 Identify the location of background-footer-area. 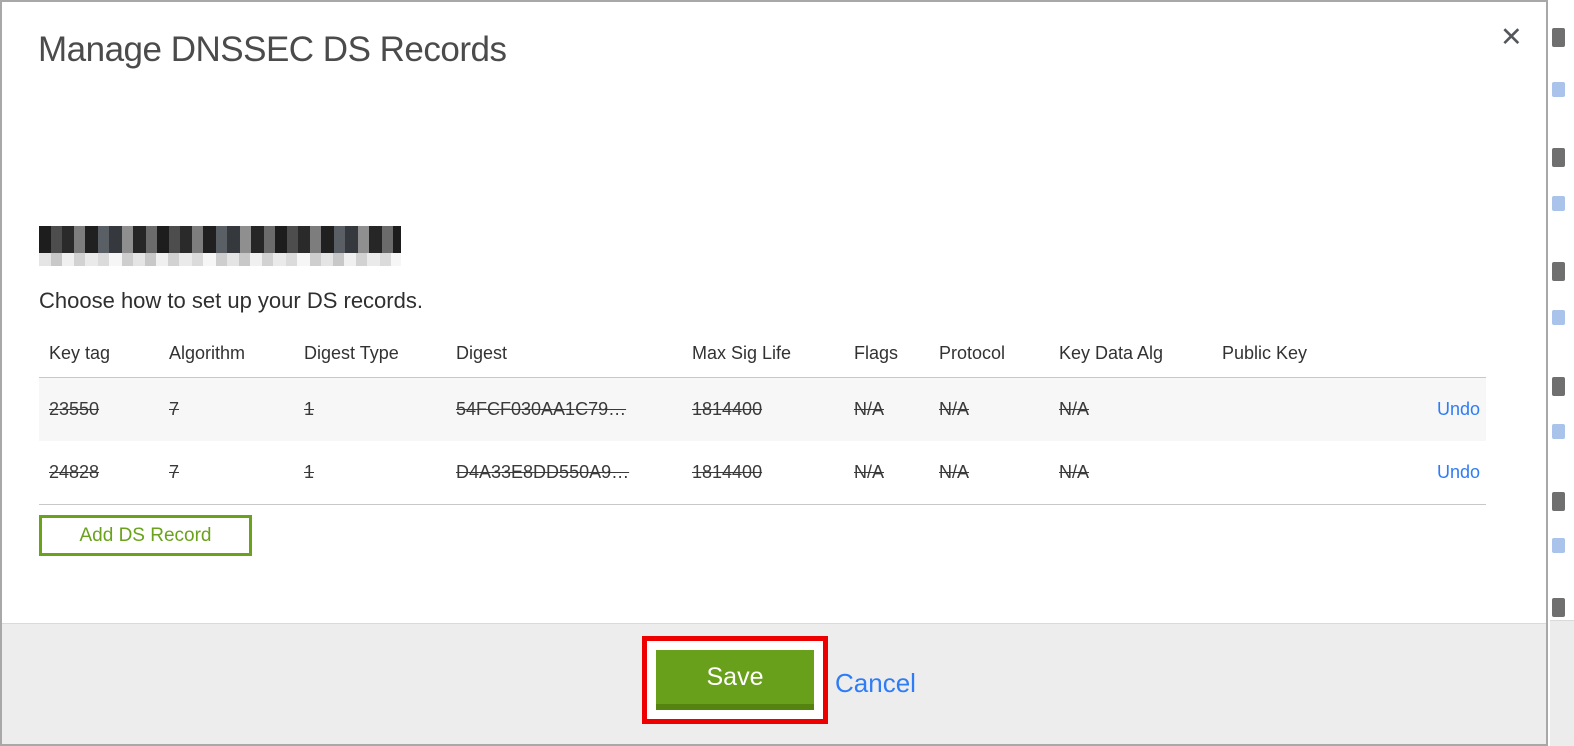
(1562, 683).